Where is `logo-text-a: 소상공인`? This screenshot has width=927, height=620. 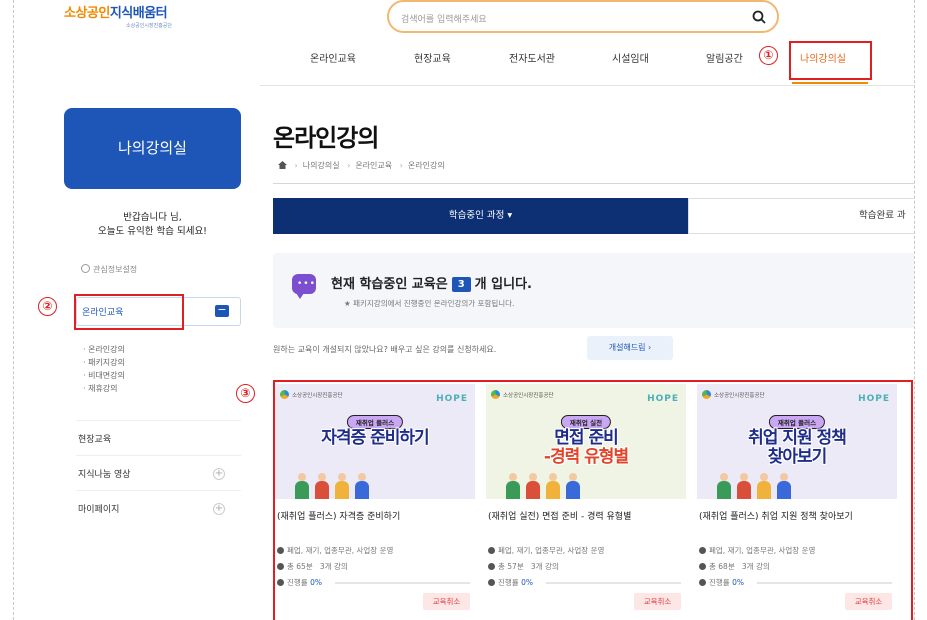 logo-text-a: 소상공인 is located at coordinates (87, 13).